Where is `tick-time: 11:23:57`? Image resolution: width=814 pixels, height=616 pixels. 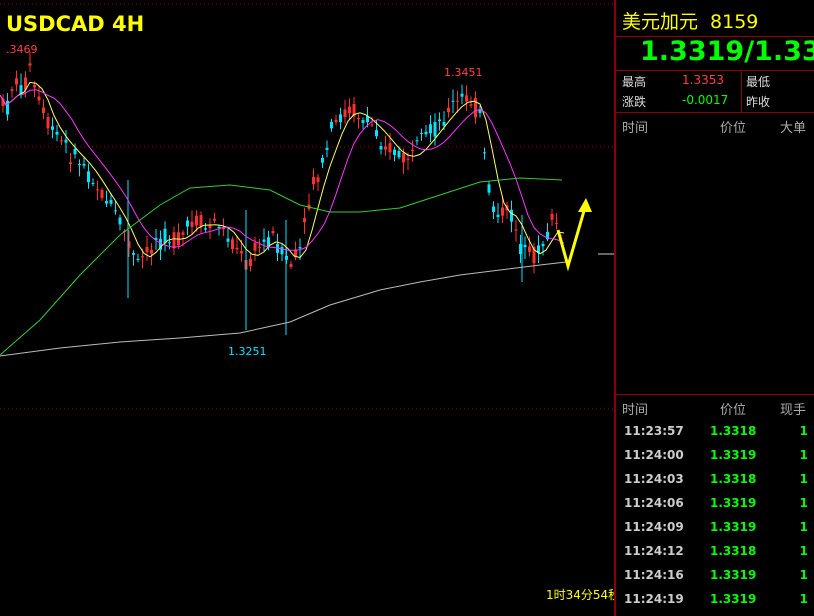
tick-time: 11:23:57 is located at coordinates (654, 431).